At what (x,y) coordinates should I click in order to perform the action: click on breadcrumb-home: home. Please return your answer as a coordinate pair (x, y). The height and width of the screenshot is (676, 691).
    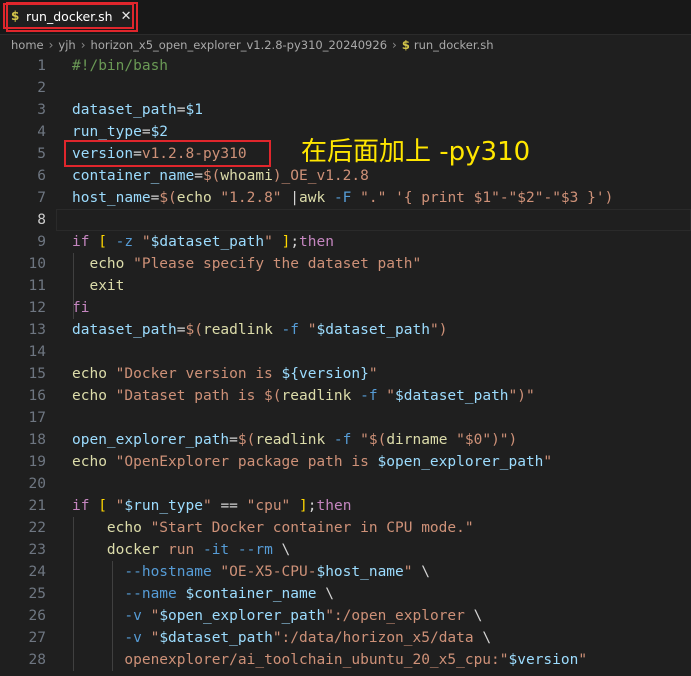
    Looking at the image, I should click on (27, 45).